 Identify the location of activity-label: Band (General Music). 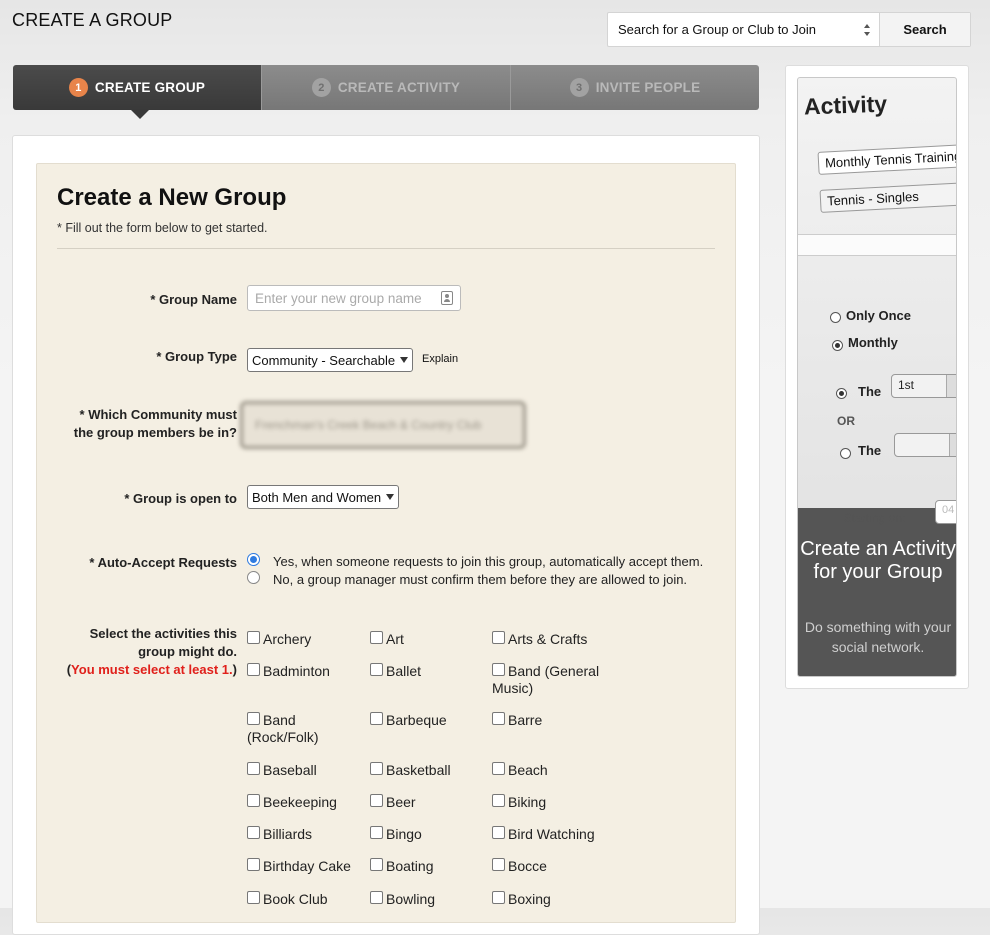
(546, 679).